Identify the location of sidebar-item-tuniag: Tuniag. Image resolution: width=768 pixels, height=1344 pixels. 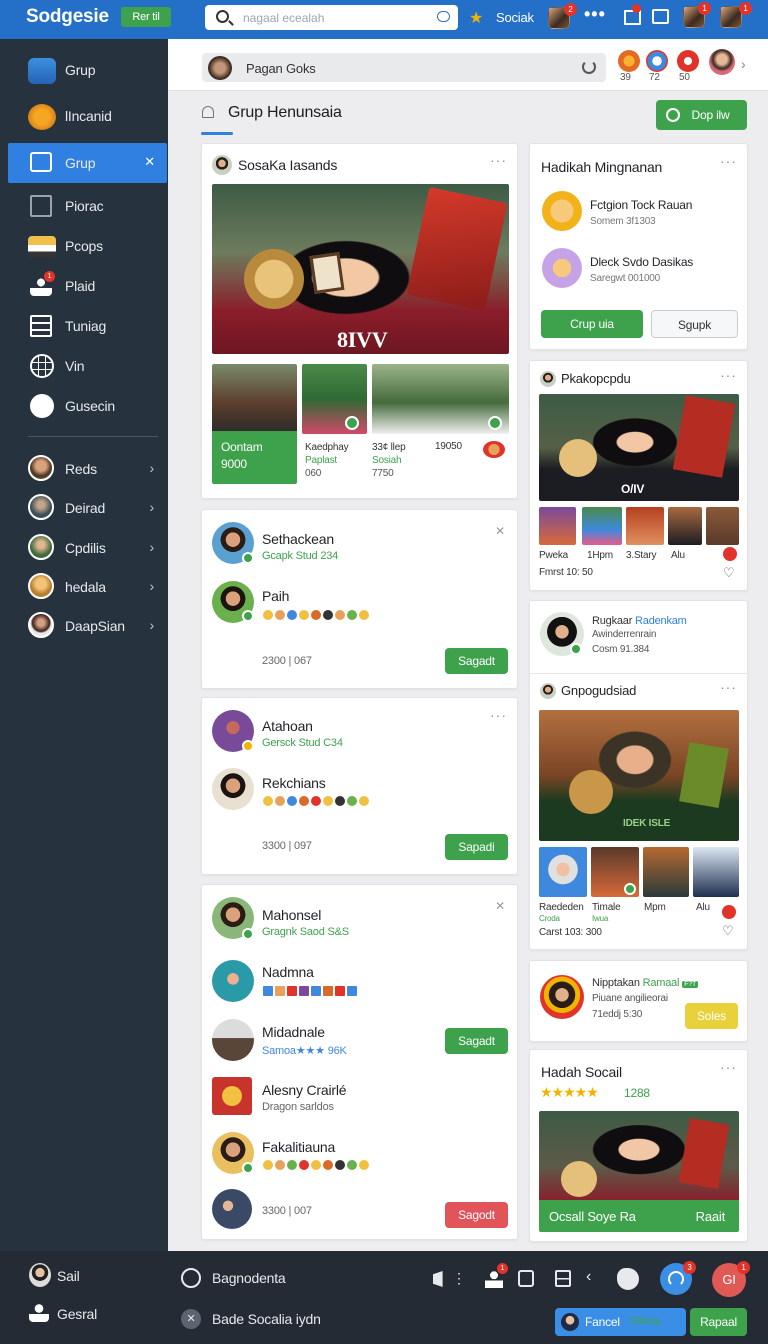
(84, 326).